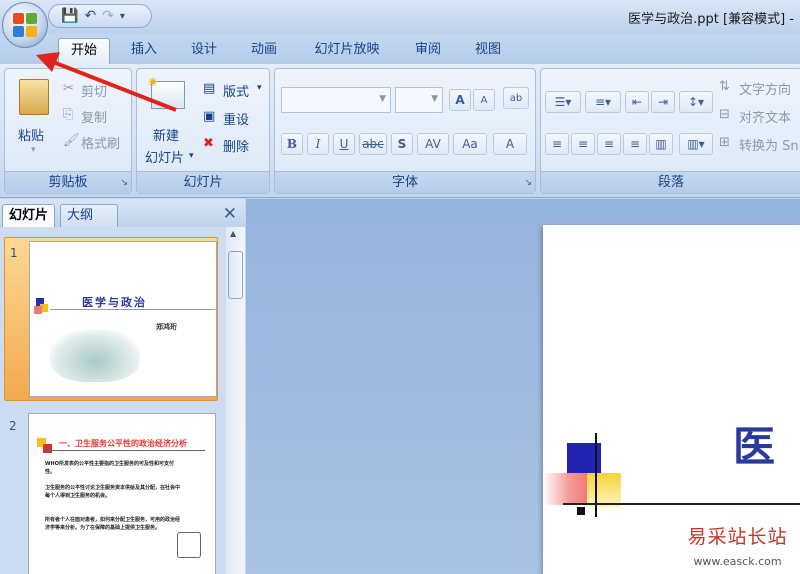 The height and width of the screenshot is (574, 800). Describe the element at coordinates (203, 182) in the screenshot. I see `slides-group-label: 幻灯片` at that location.